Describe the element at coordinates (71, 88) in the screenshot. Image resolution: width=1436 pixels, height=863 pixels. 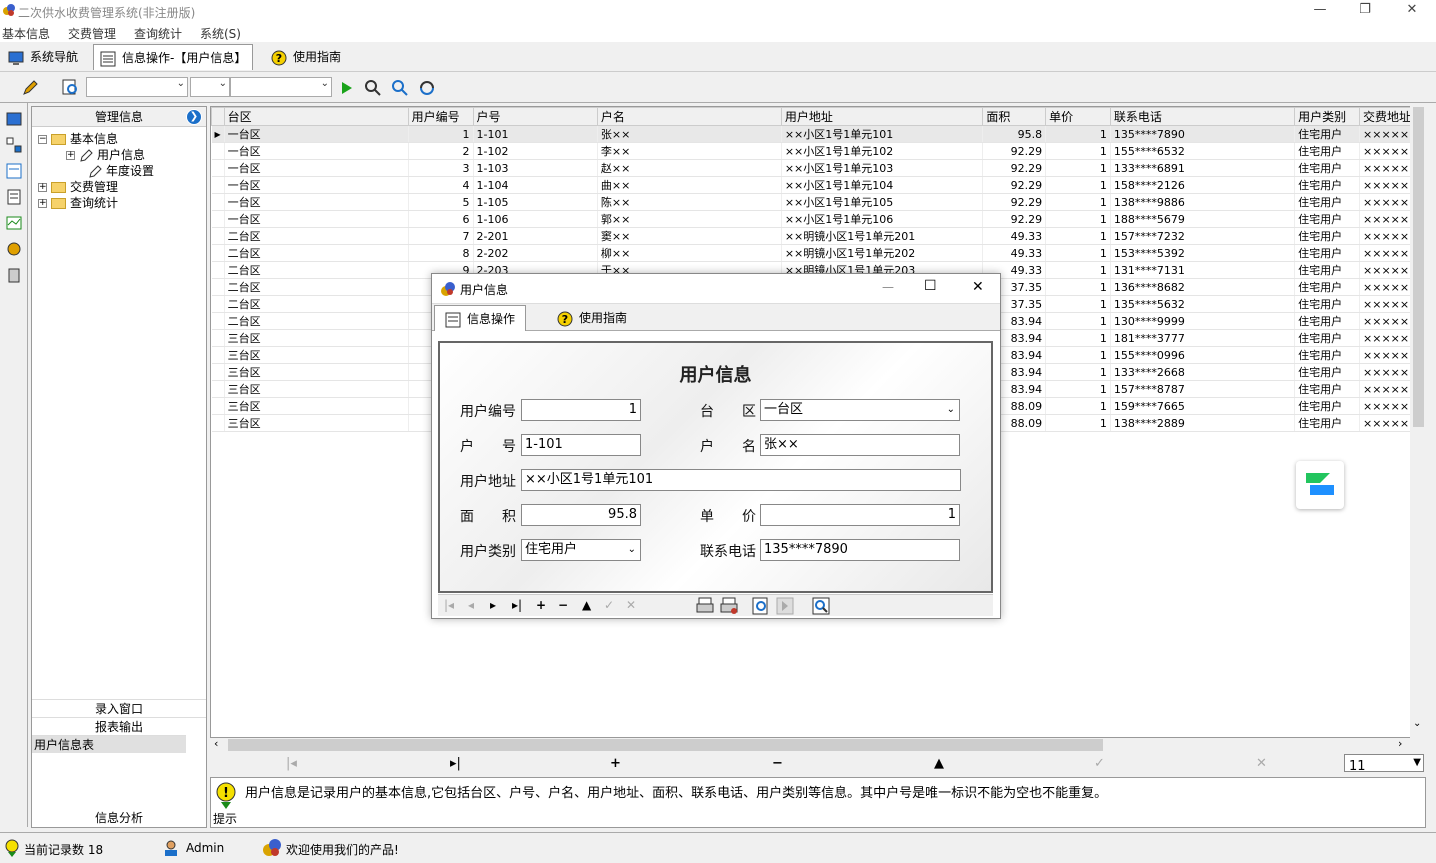
I see `search-record-icon` at that location.